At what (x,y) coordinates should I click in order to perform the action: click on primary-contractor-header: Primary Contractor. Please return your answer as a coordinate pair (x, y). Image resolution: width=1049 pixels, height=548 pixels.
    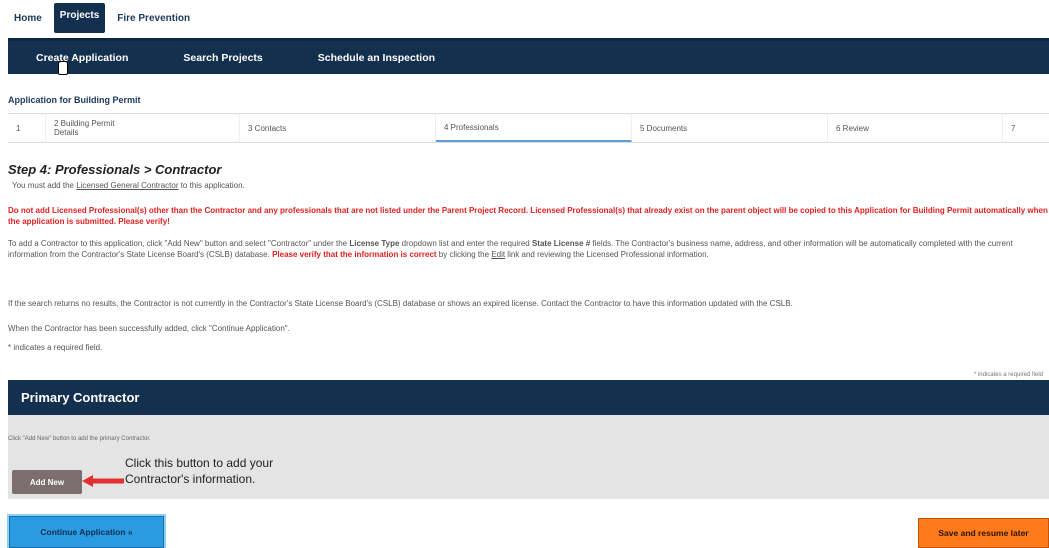
    Looking at the image, I should click on (528, 397).